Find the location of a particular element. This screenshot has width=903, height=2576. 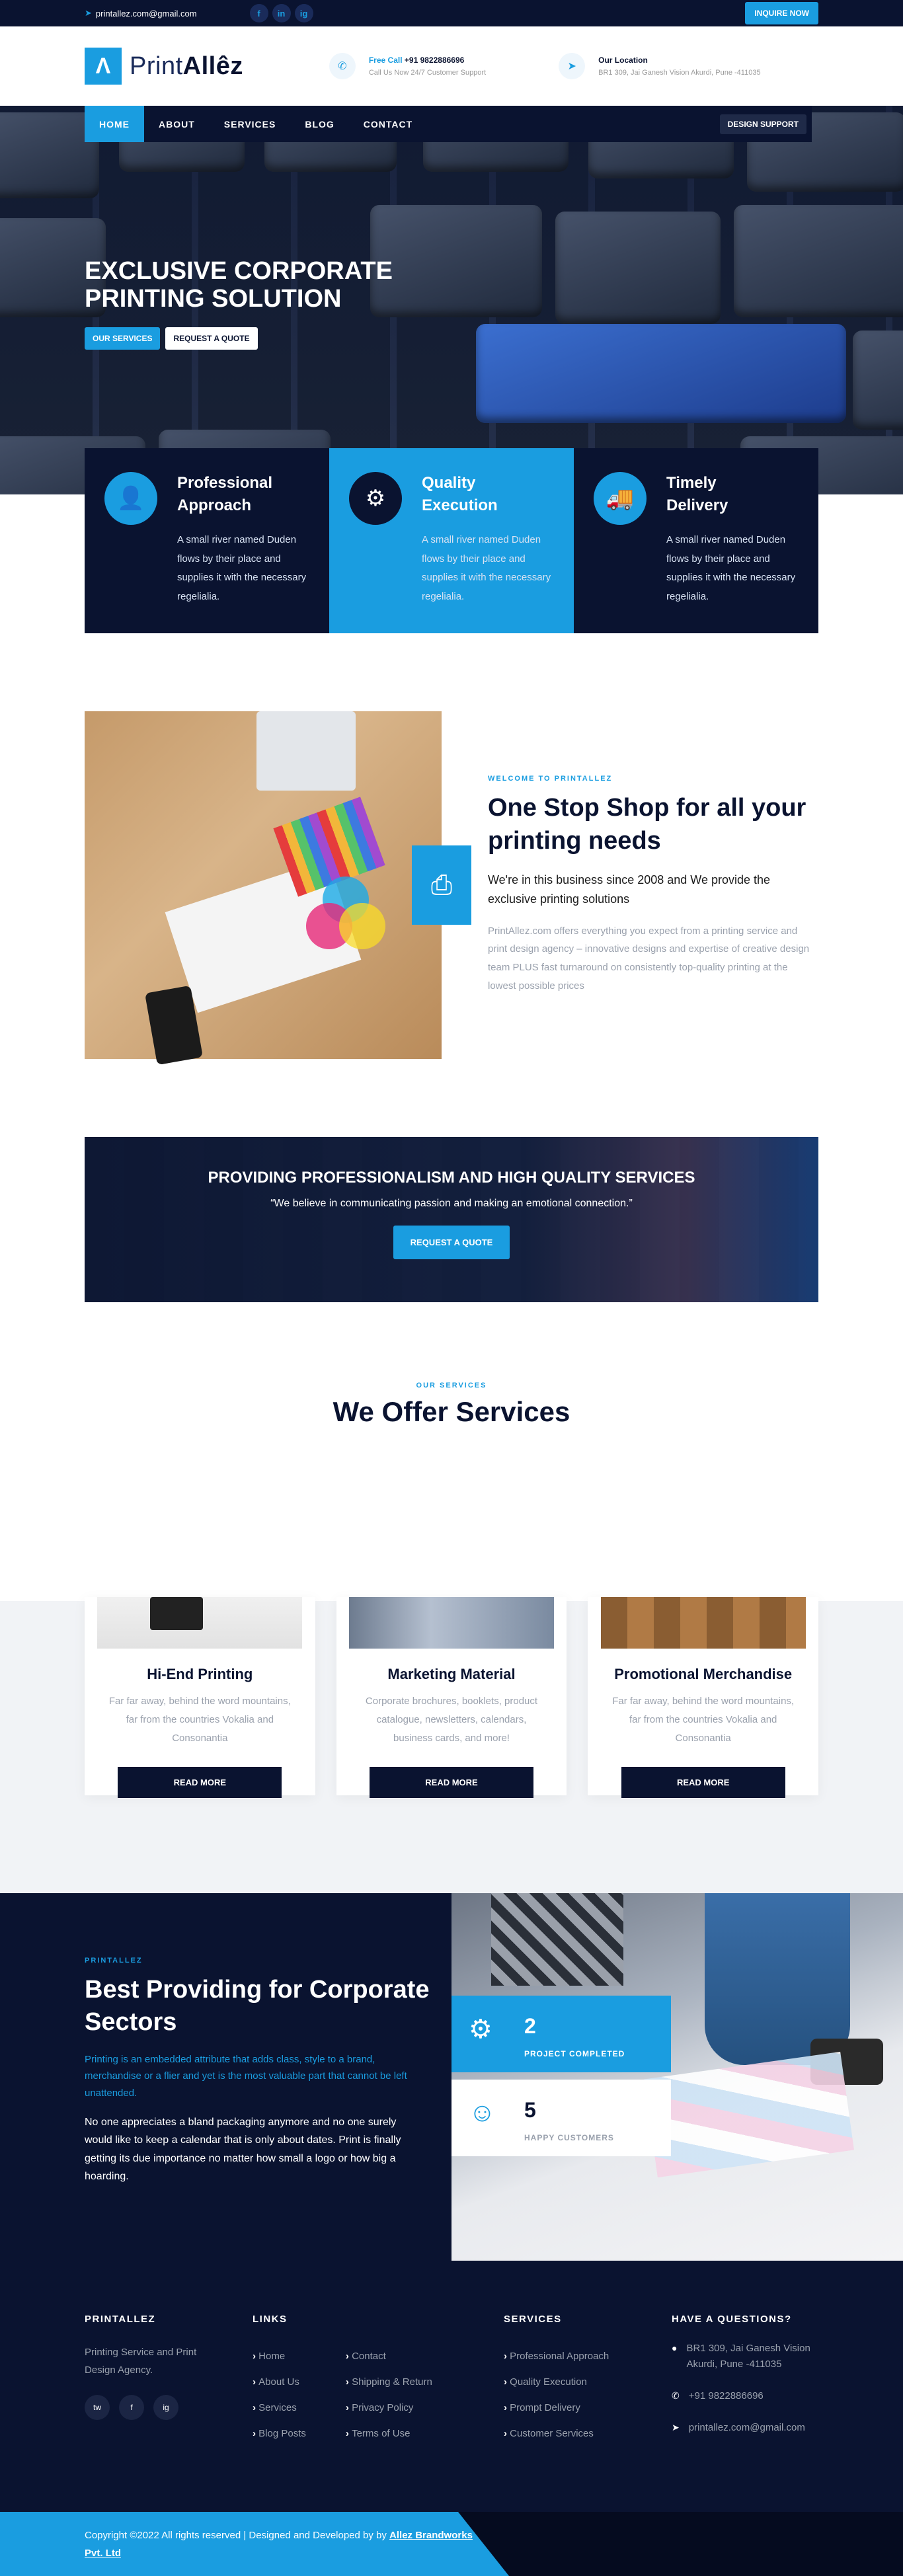

our-services-button: OUR SERVICES is located at coordinates (123, 338).